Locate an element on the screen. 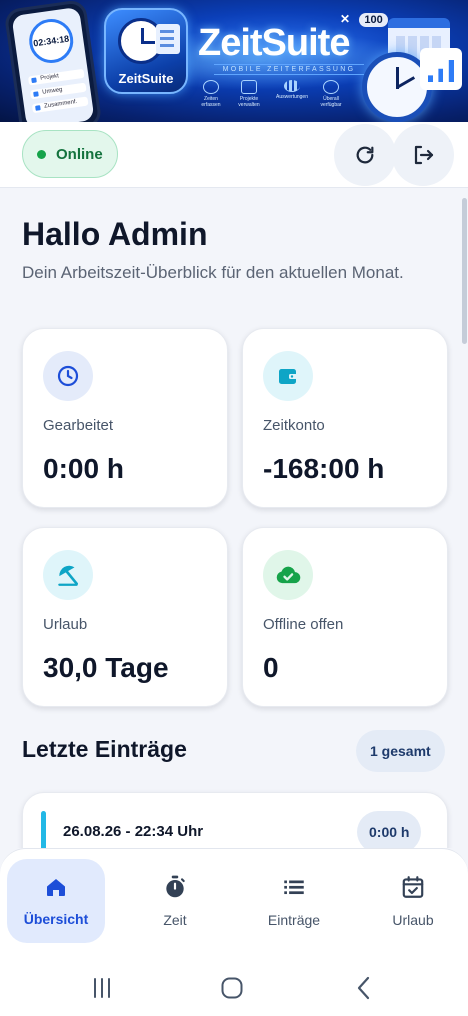 The height and width of the screenshot is (1016, 468). nav-label: Urlaub is located at coordinates (413, 920).